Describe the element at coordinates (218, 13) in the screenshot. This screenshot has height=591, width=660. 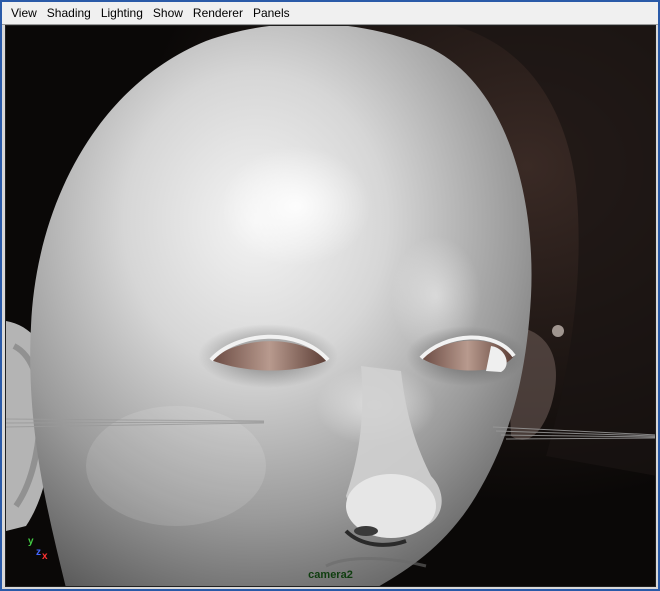
I see `menu-renderer: Renderer` at that location.